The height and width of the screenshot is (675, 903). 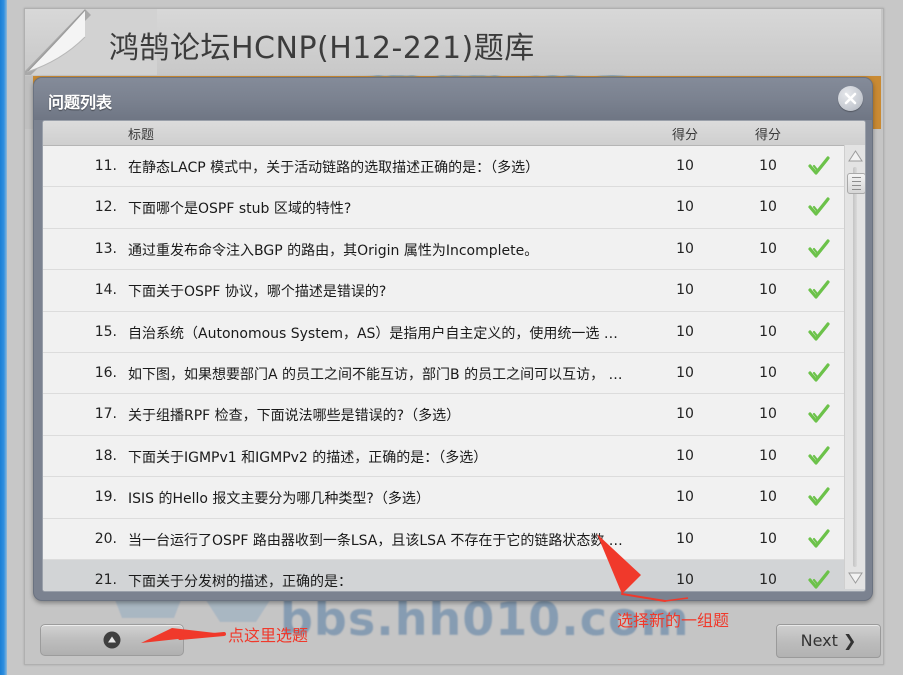 What do you see at coordinates (855, 577) in the screenshot?
I see `triangle-down-icon` at bounding box center [855, 577].